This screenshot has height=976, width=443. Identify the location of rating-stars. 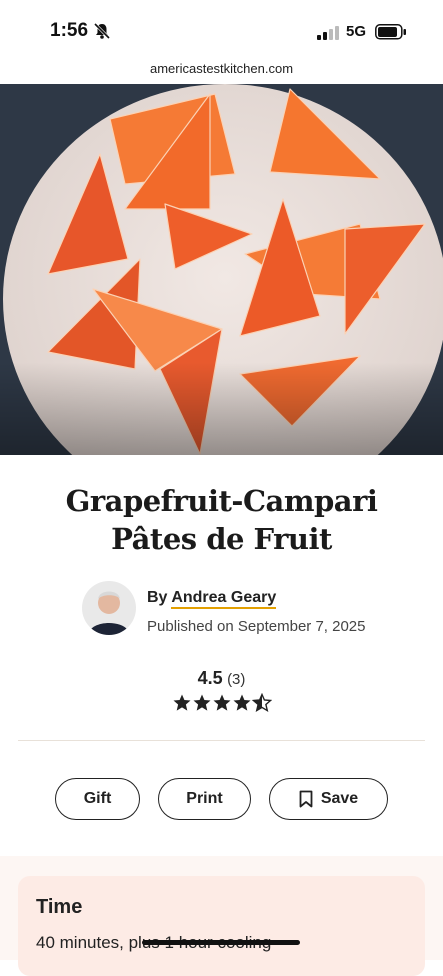
(222, 705).